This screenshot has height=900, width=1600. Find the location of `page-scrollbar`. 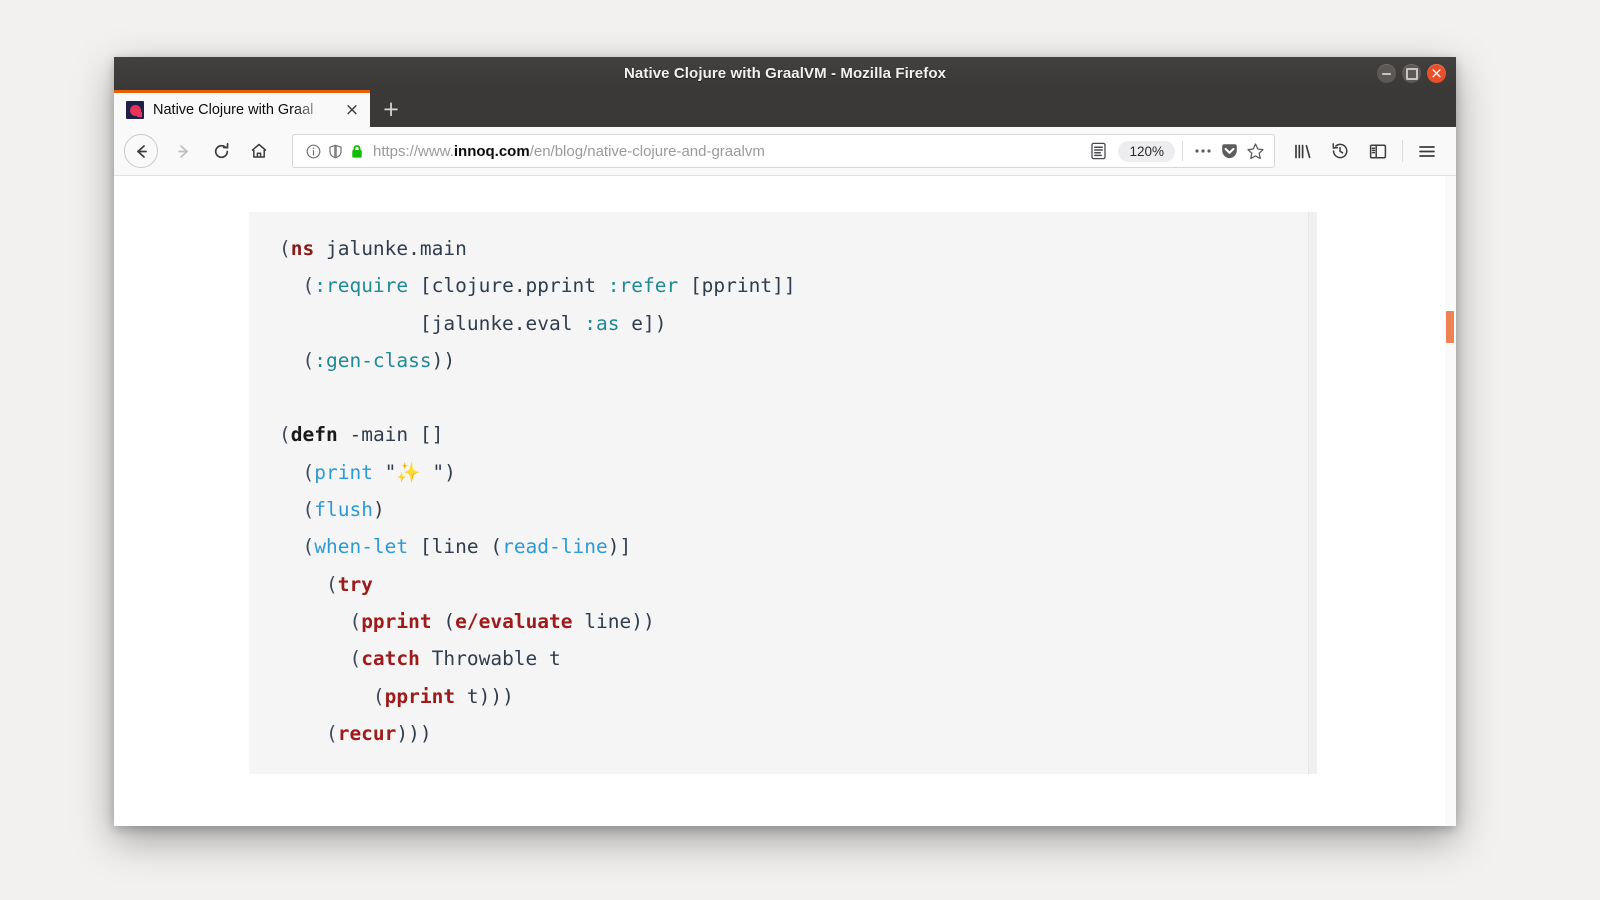

page-scrollbar is located at coordinates (1450, 501).